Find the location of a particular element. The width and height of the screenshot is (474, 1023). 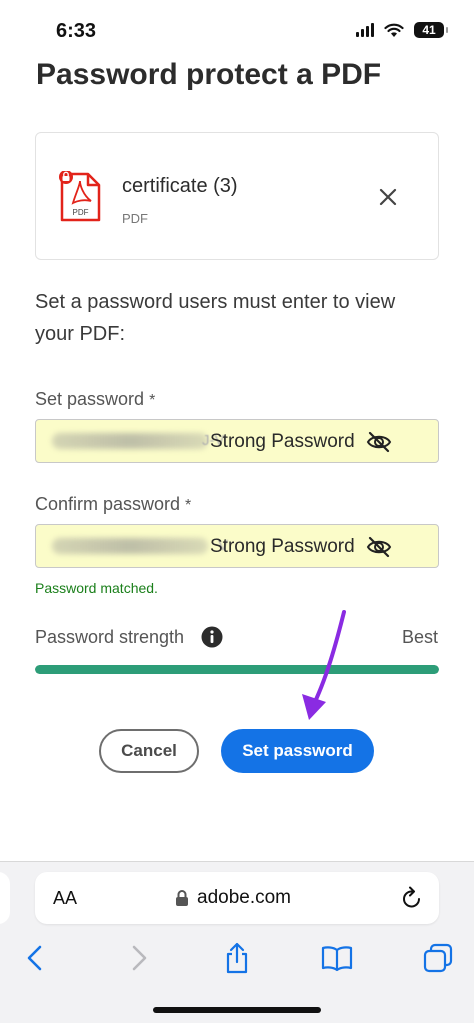

password-matched-message: Password matched. is located at coordinates (96, 588).